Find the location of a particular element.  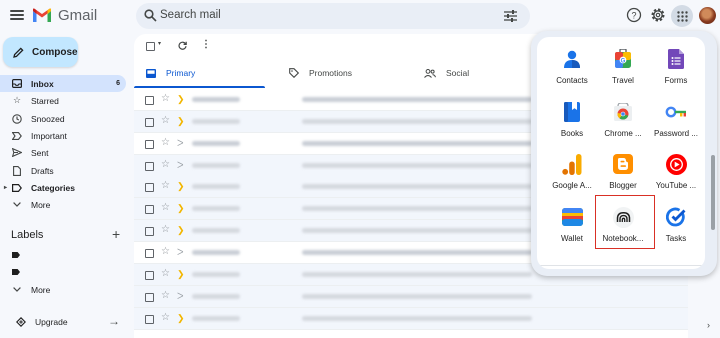

sidebar-item-starred: ☆ Starred is located at coordinates (63, 100).